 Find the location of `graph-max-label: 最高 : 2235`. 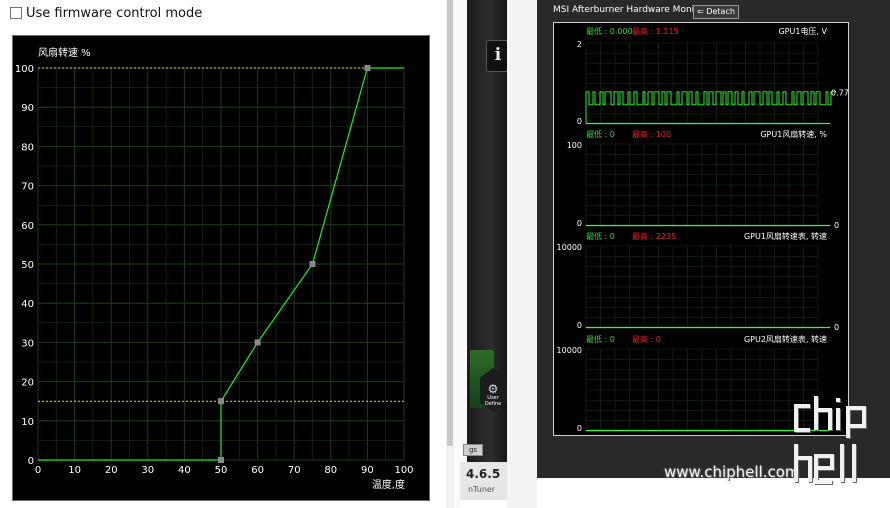

graph-max-label: 最高 : 2235 is located at coordinates (654, 236).